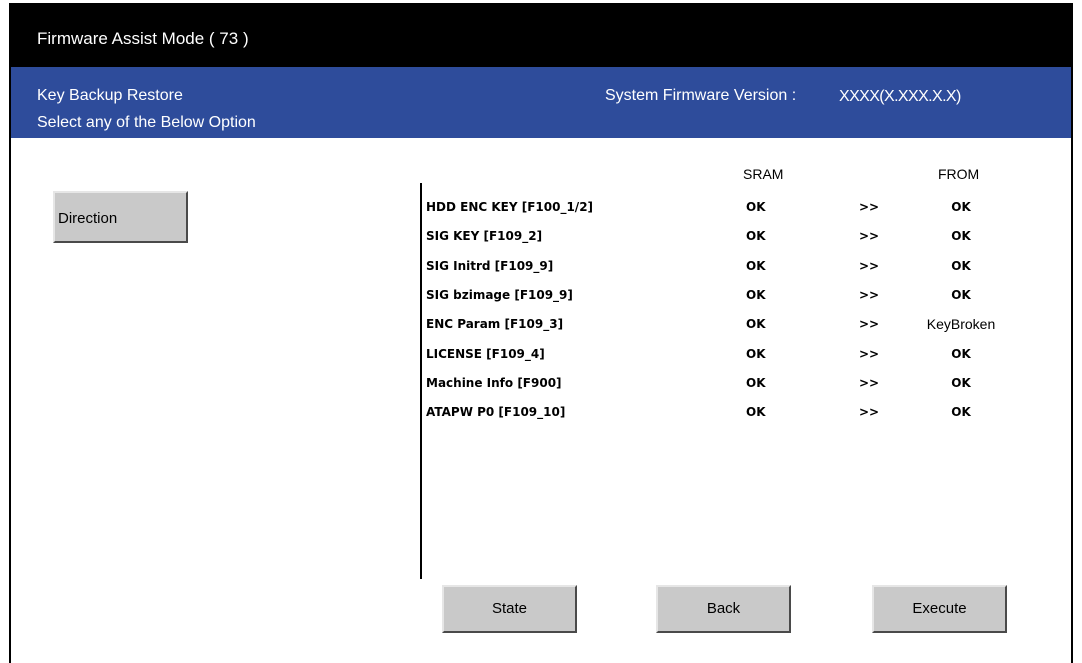 The width and height of the screenshot is (1082, 663). I want to click on state-button-label: State, so click(509, 608).